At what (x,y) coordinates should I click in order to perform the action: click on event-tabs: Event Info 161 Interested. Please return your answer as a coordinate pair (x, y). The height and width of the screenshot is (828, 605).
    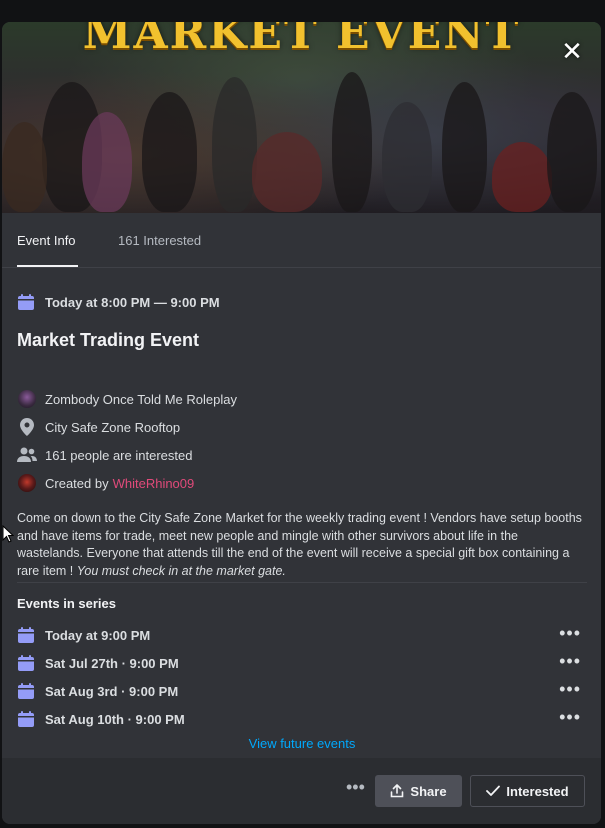
    Looking at the image, I should click on (301, 240).